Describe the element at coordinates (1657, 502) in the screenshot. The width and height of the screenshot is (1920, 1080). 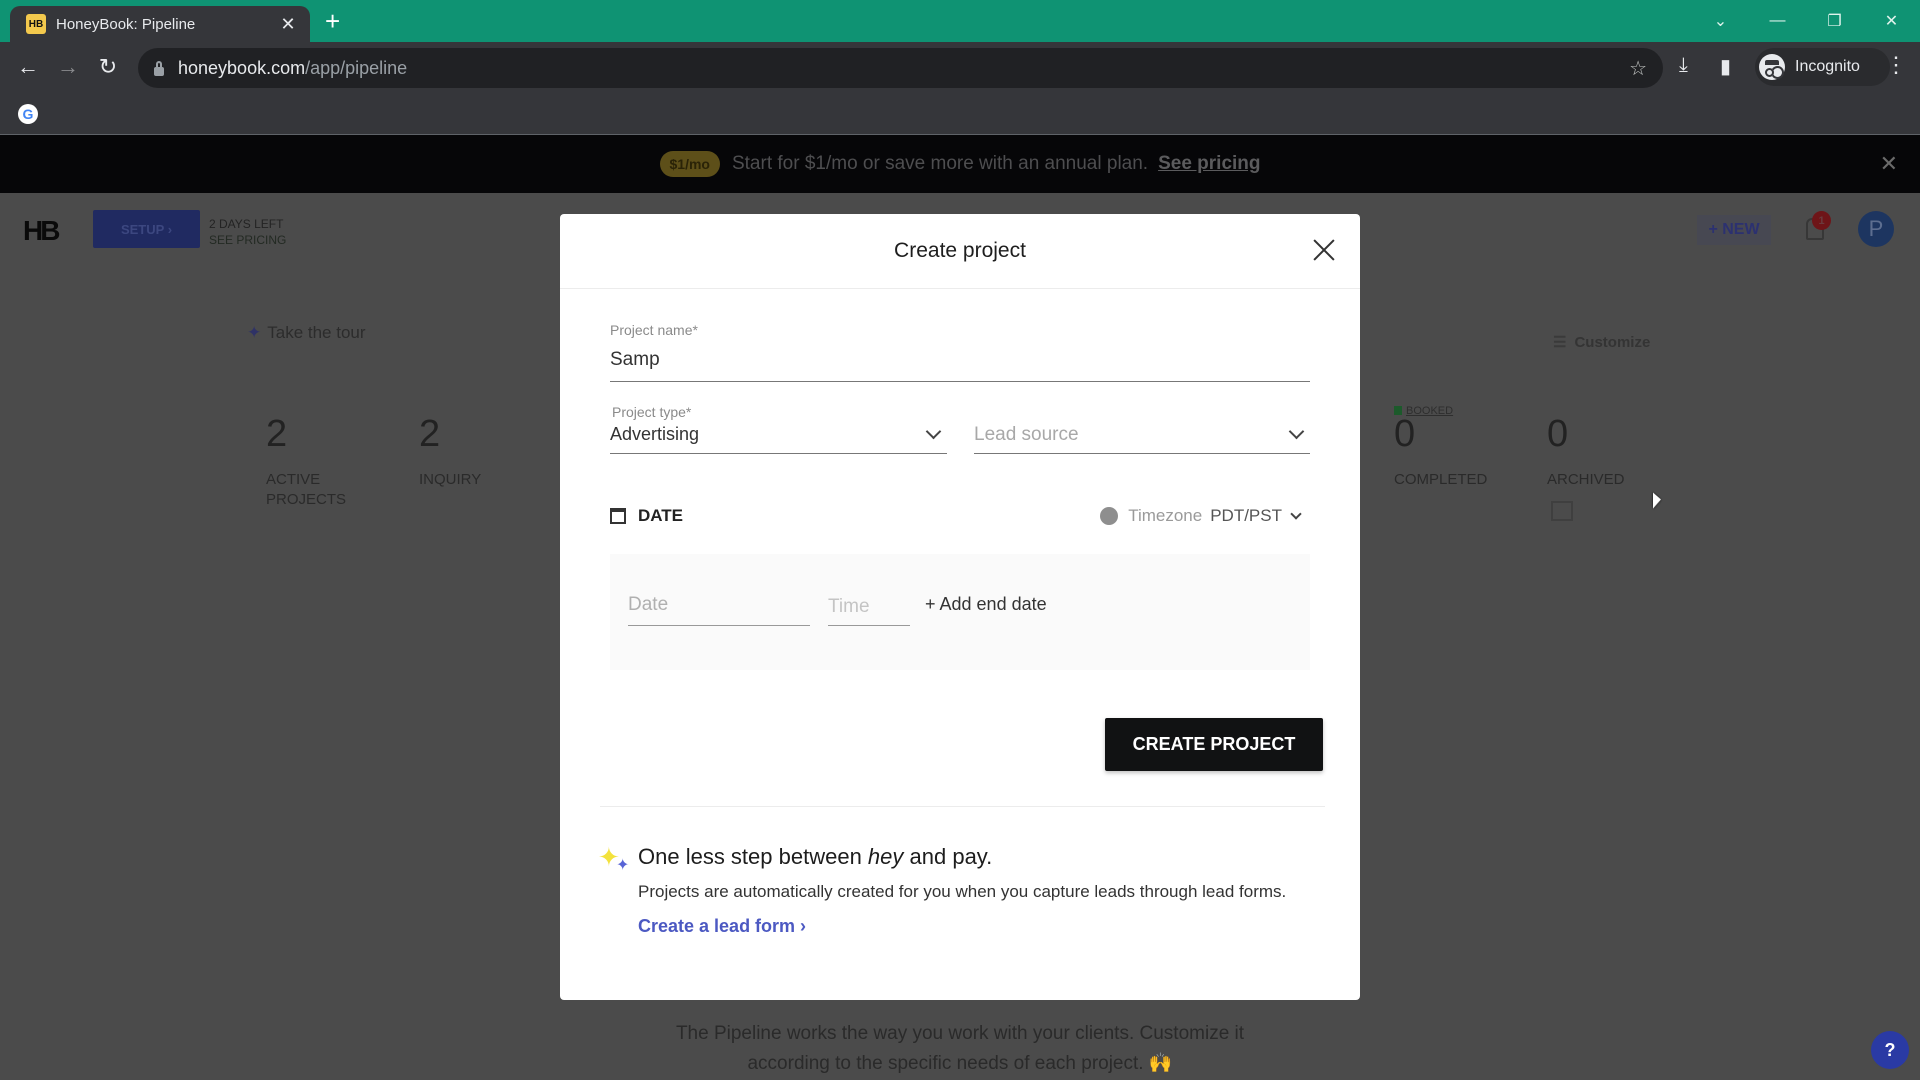
I see `mouse-cursor-icon` at that location.